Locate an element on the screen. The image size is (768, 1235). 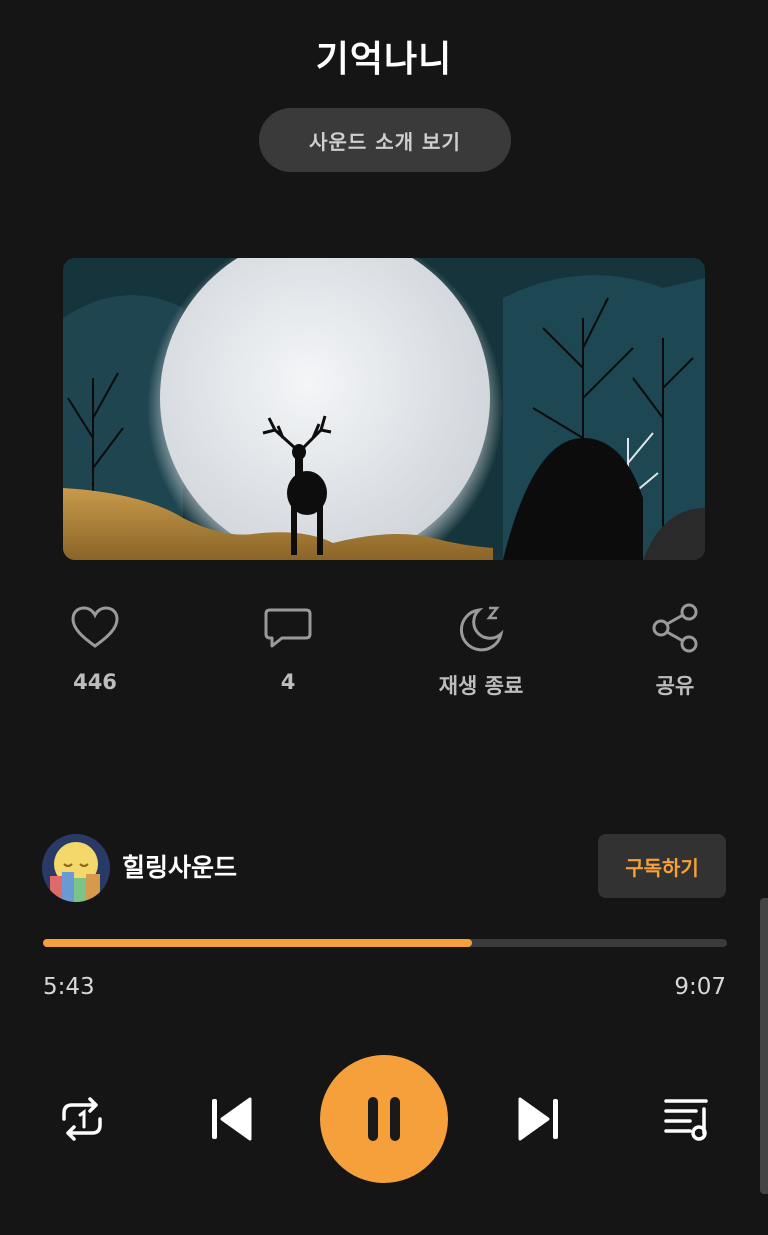
current-time: 5:43 is located at coordinates (69, 987).